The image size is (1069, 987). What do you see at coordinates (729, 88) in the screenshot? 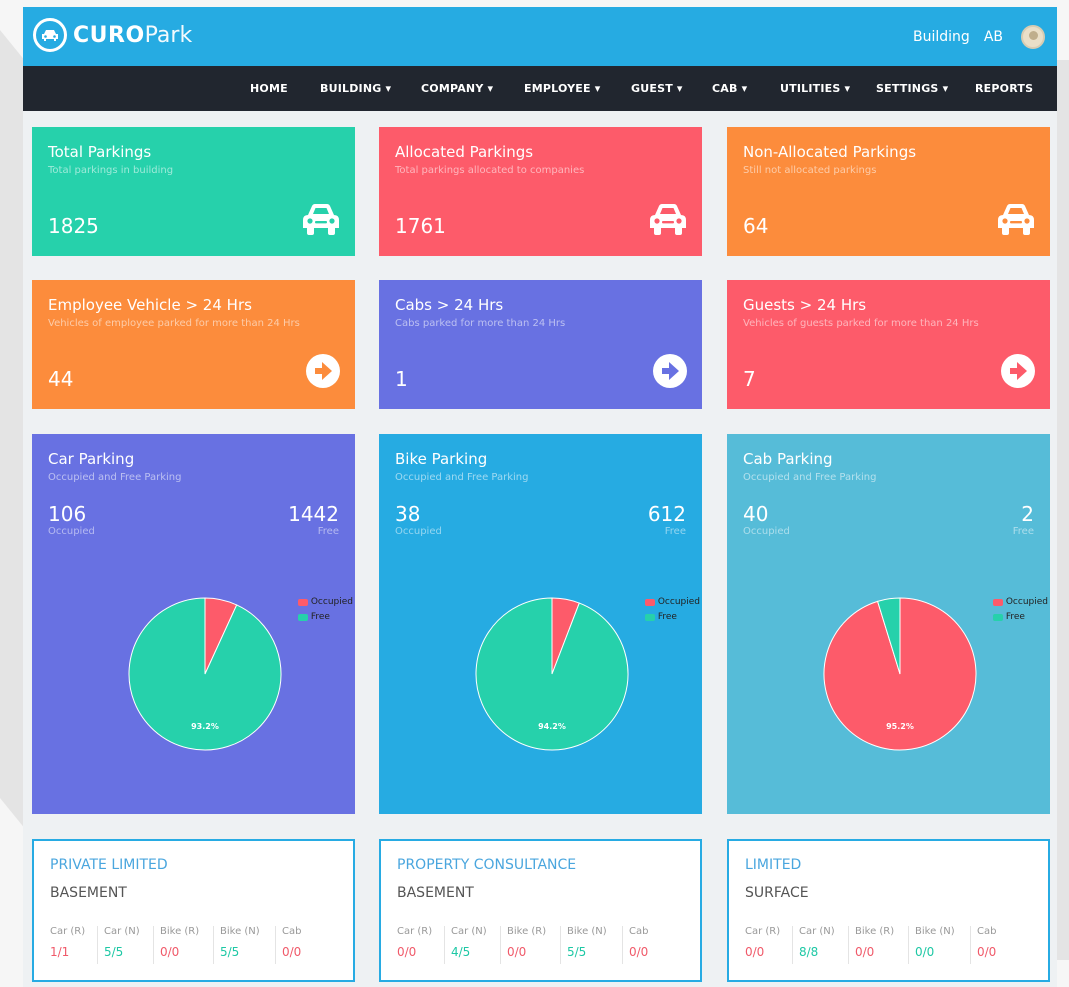
I see `nav-cab: CAB ▾` at bounding box center [729, 88].